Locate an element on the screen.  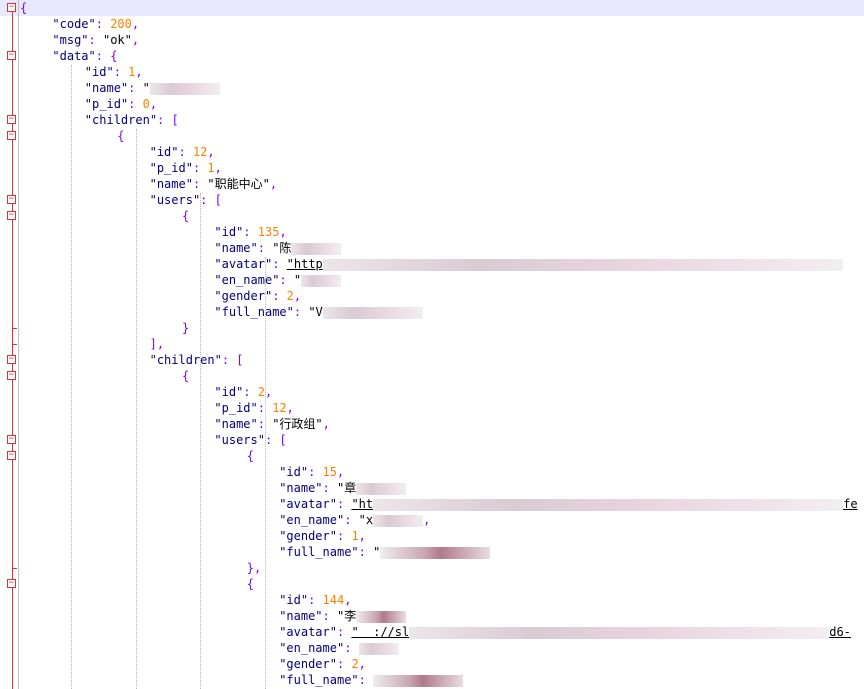
code-line: "full_name": is located at coordinates (371, 680).